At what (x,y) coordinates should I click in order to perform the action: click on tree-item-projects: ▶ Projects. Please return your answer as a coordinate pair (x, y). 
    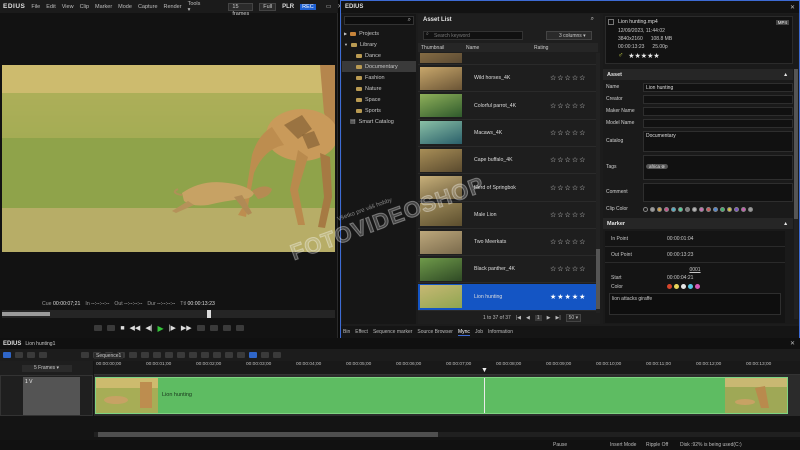
    Looking at the image, I should click on (379, 33).